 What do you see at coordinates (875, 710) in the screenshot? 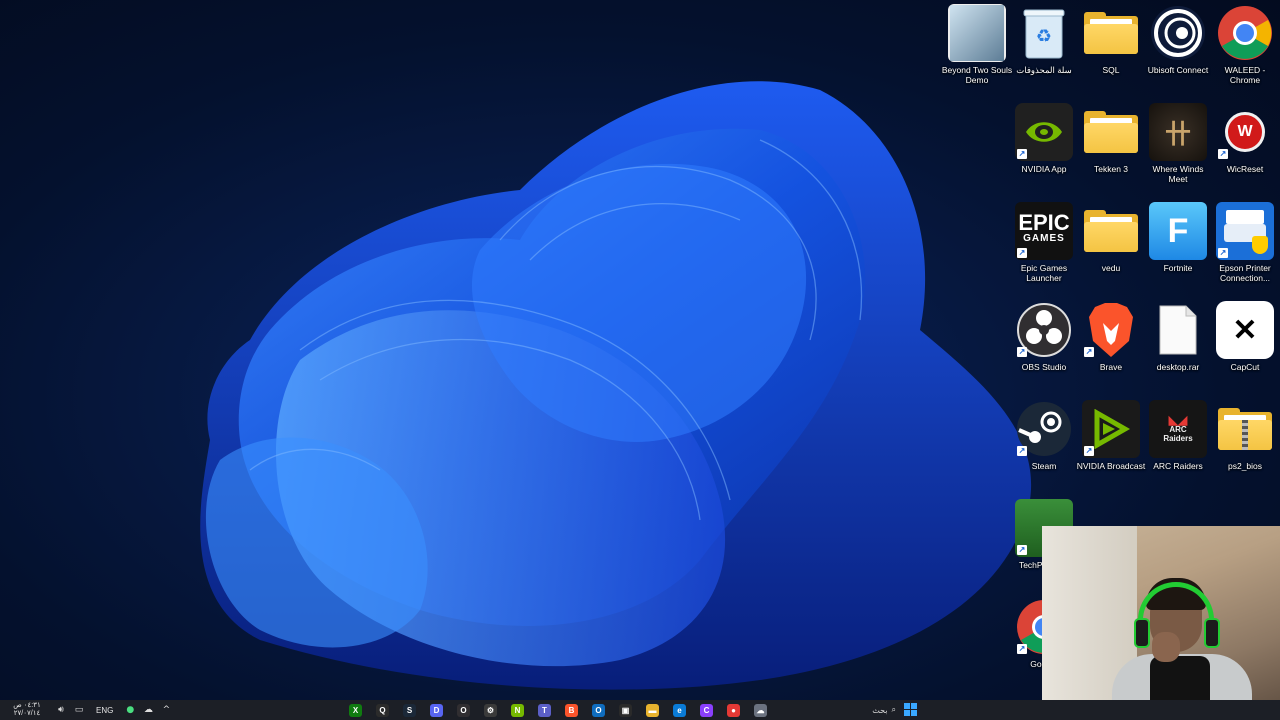
I see `search-button: بحث ⌕` at bounding box center [875, 710].